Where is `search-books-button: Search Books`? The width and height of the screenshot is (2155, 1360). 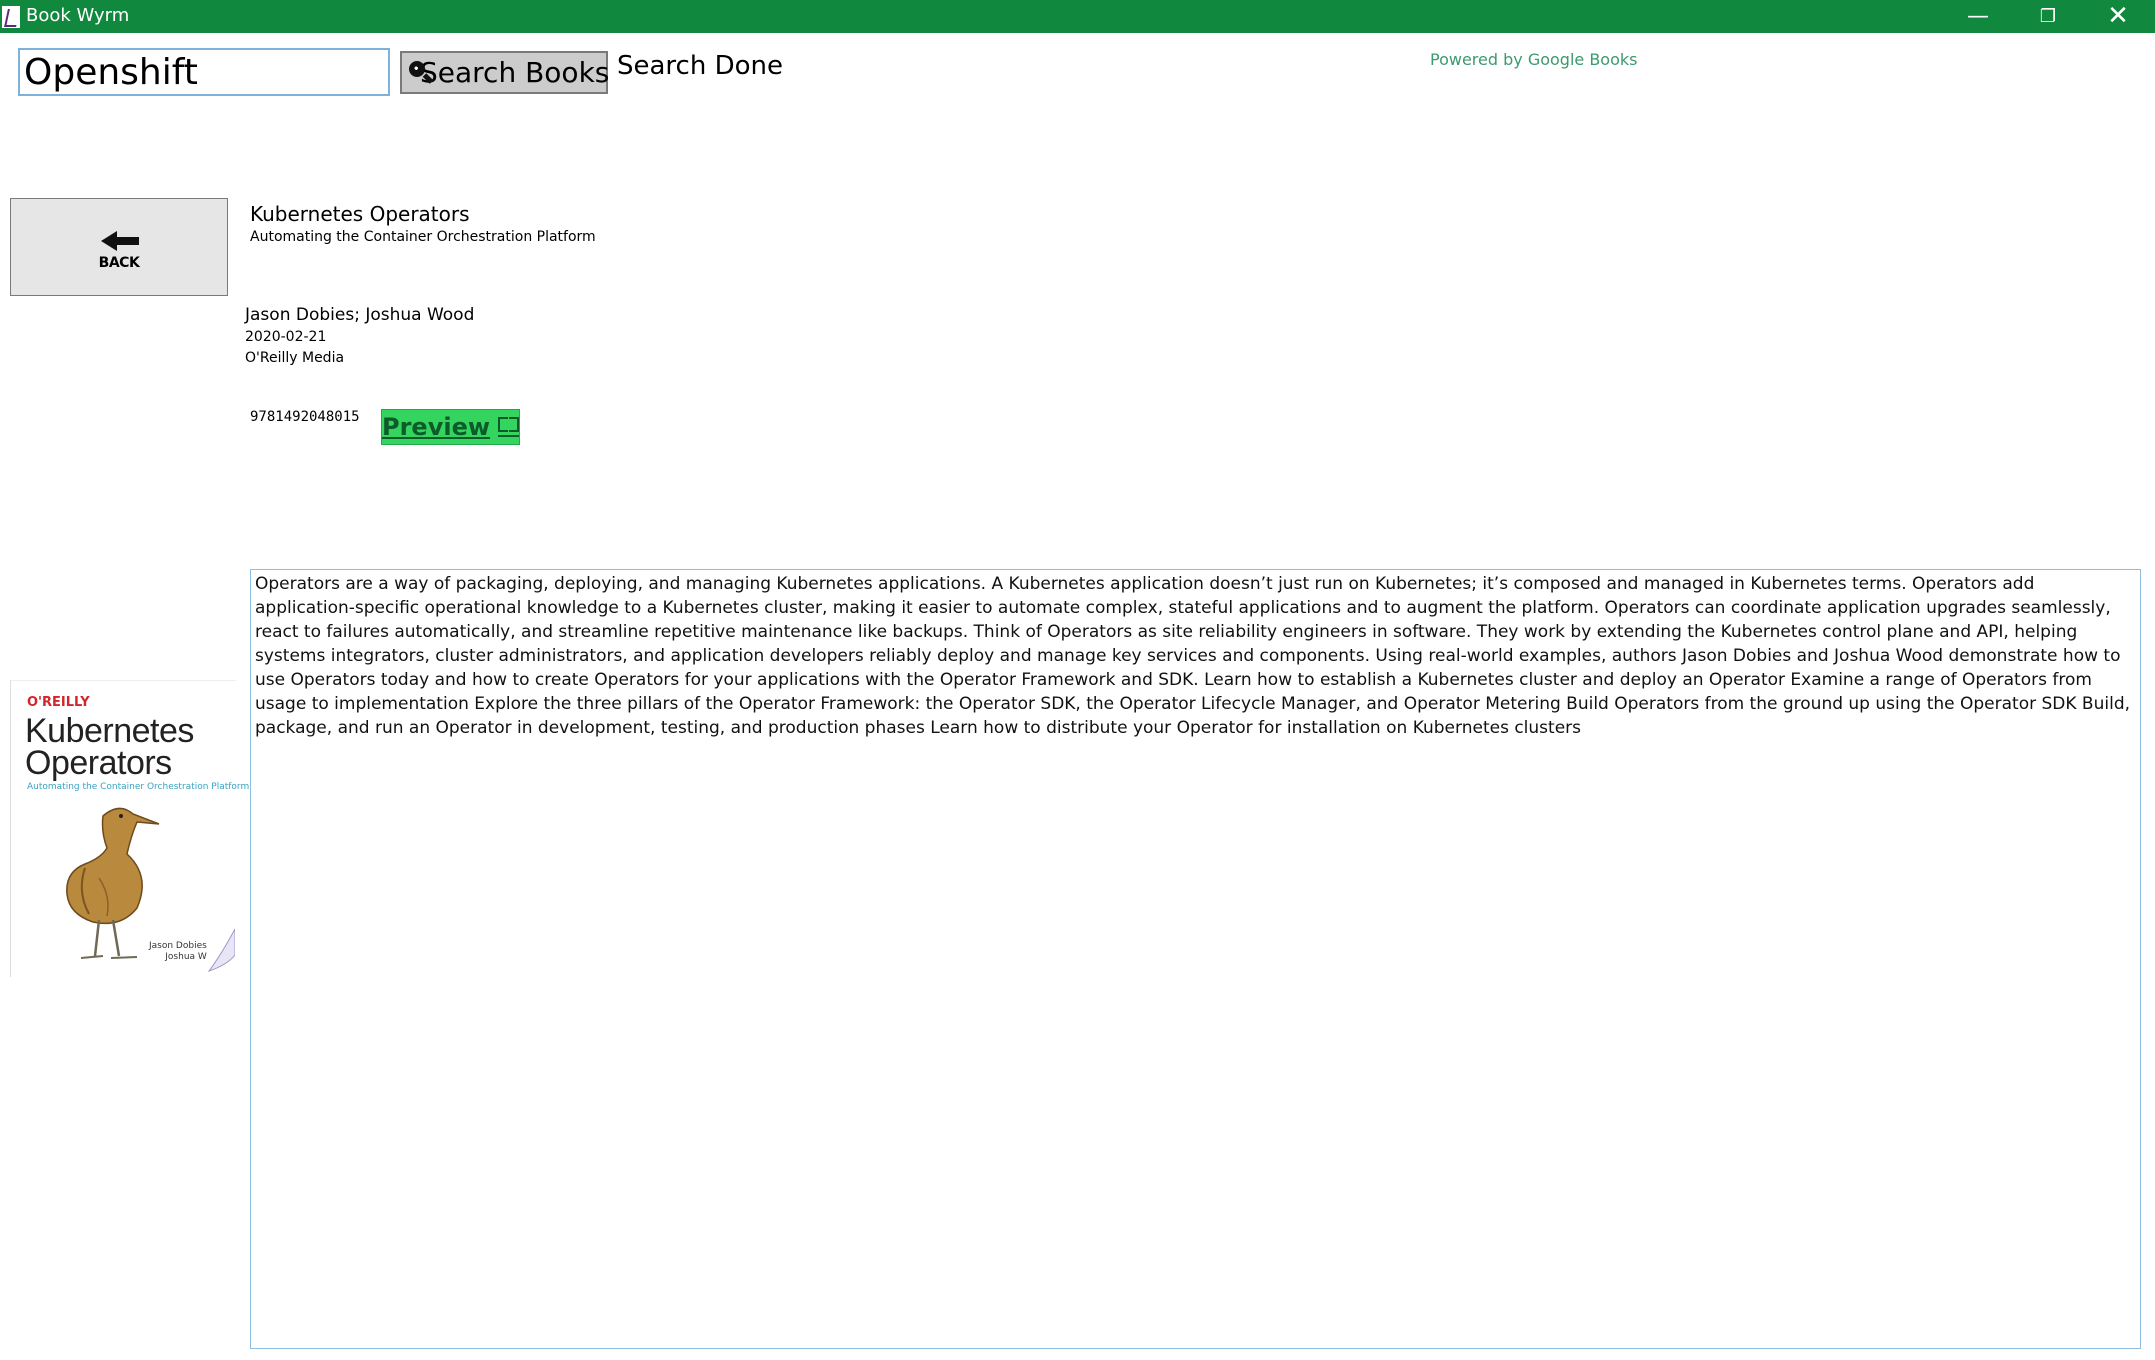 search-books-button: Search Books is located at coordinates (505, 72).